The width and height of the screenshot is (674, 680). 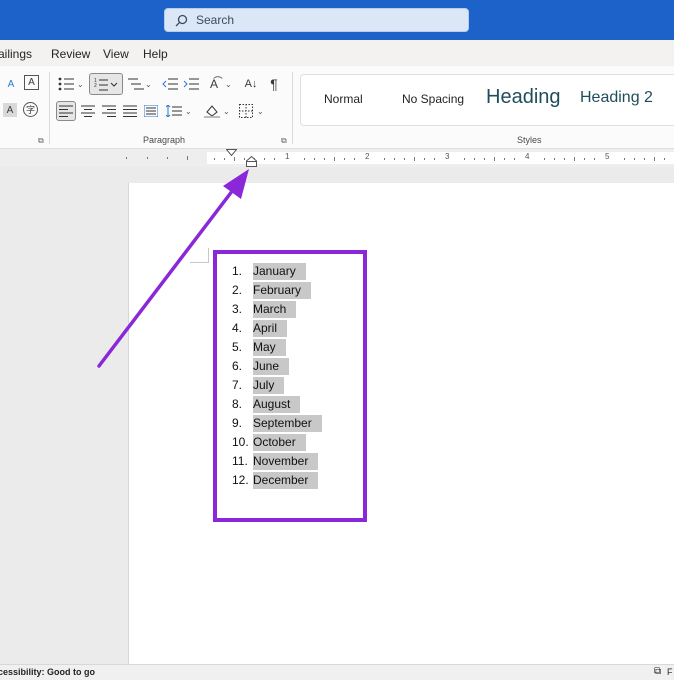 I want to click on sort-icon: A↓, so click(x=251, y=84).